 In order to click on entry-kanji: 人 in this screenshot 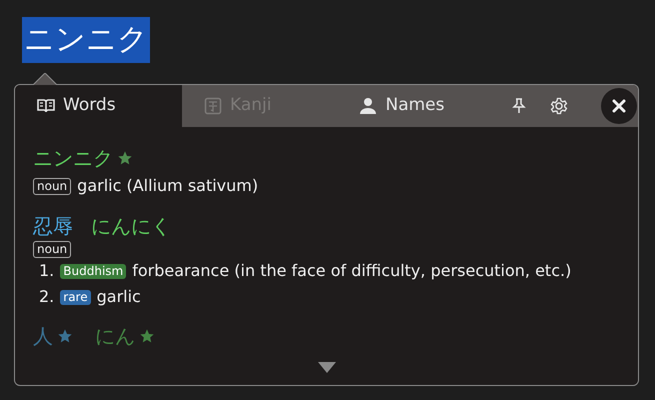, I will do `click(43, 336)`.